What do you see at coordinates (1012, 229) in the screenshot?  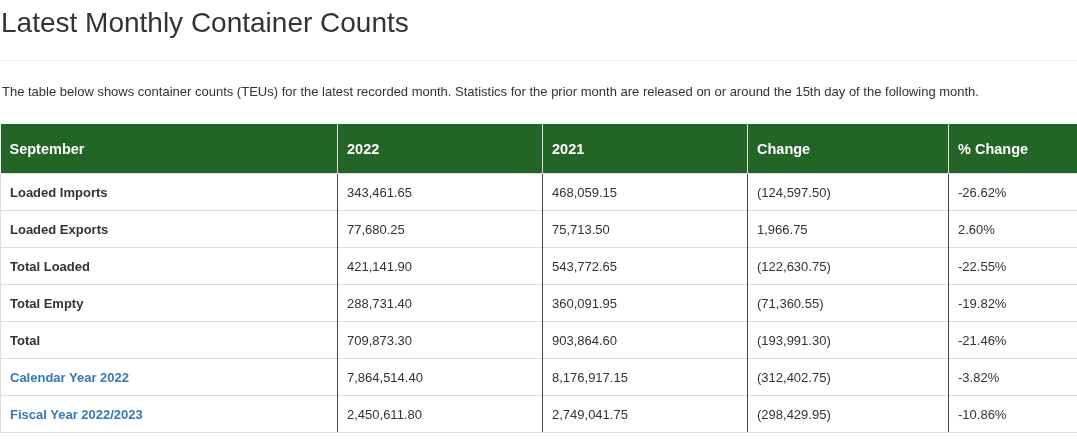 I see `table-cell: 2.60%` at bounding box center [1012, 229].